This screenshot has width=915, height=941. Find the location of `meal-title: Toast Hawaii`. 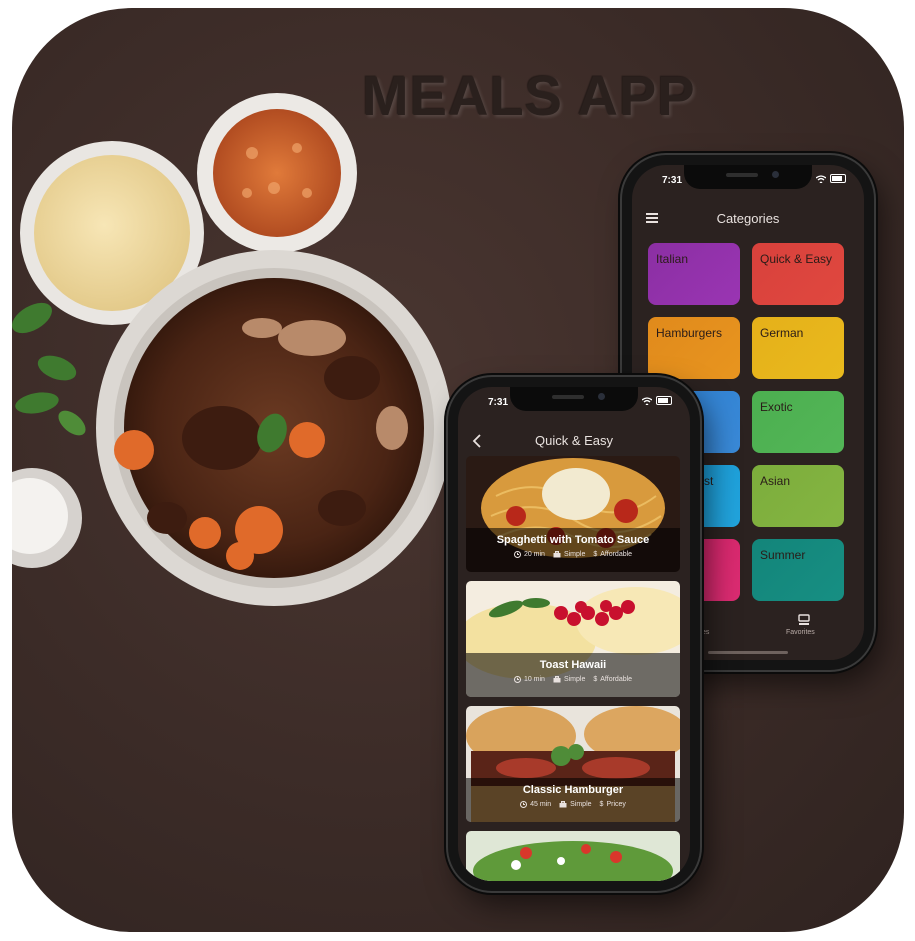

meal-title: Toast Hawaii is located at coordinates (573, 665).